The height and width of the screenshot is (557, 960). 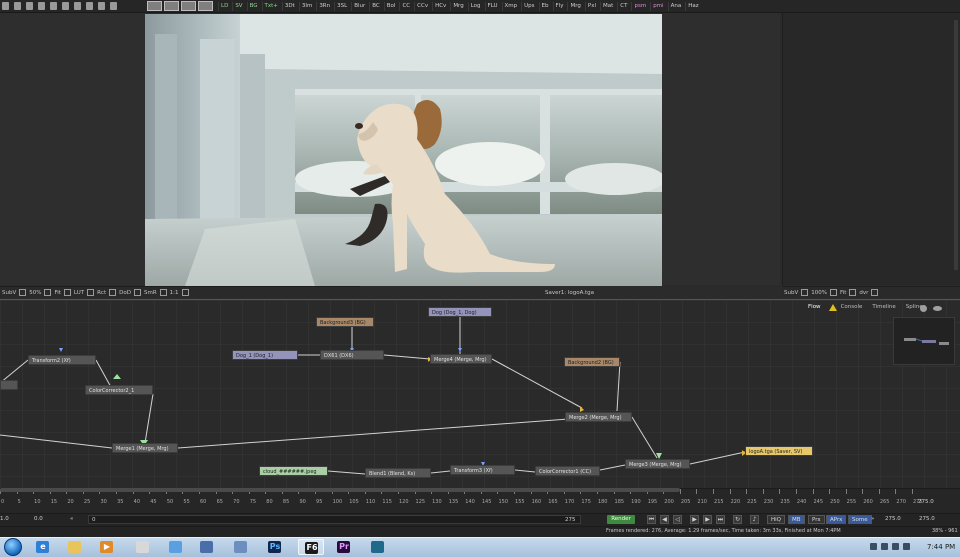 I want to click on taskbar-media-player-icon: ▶, so click(x=107, y=547).